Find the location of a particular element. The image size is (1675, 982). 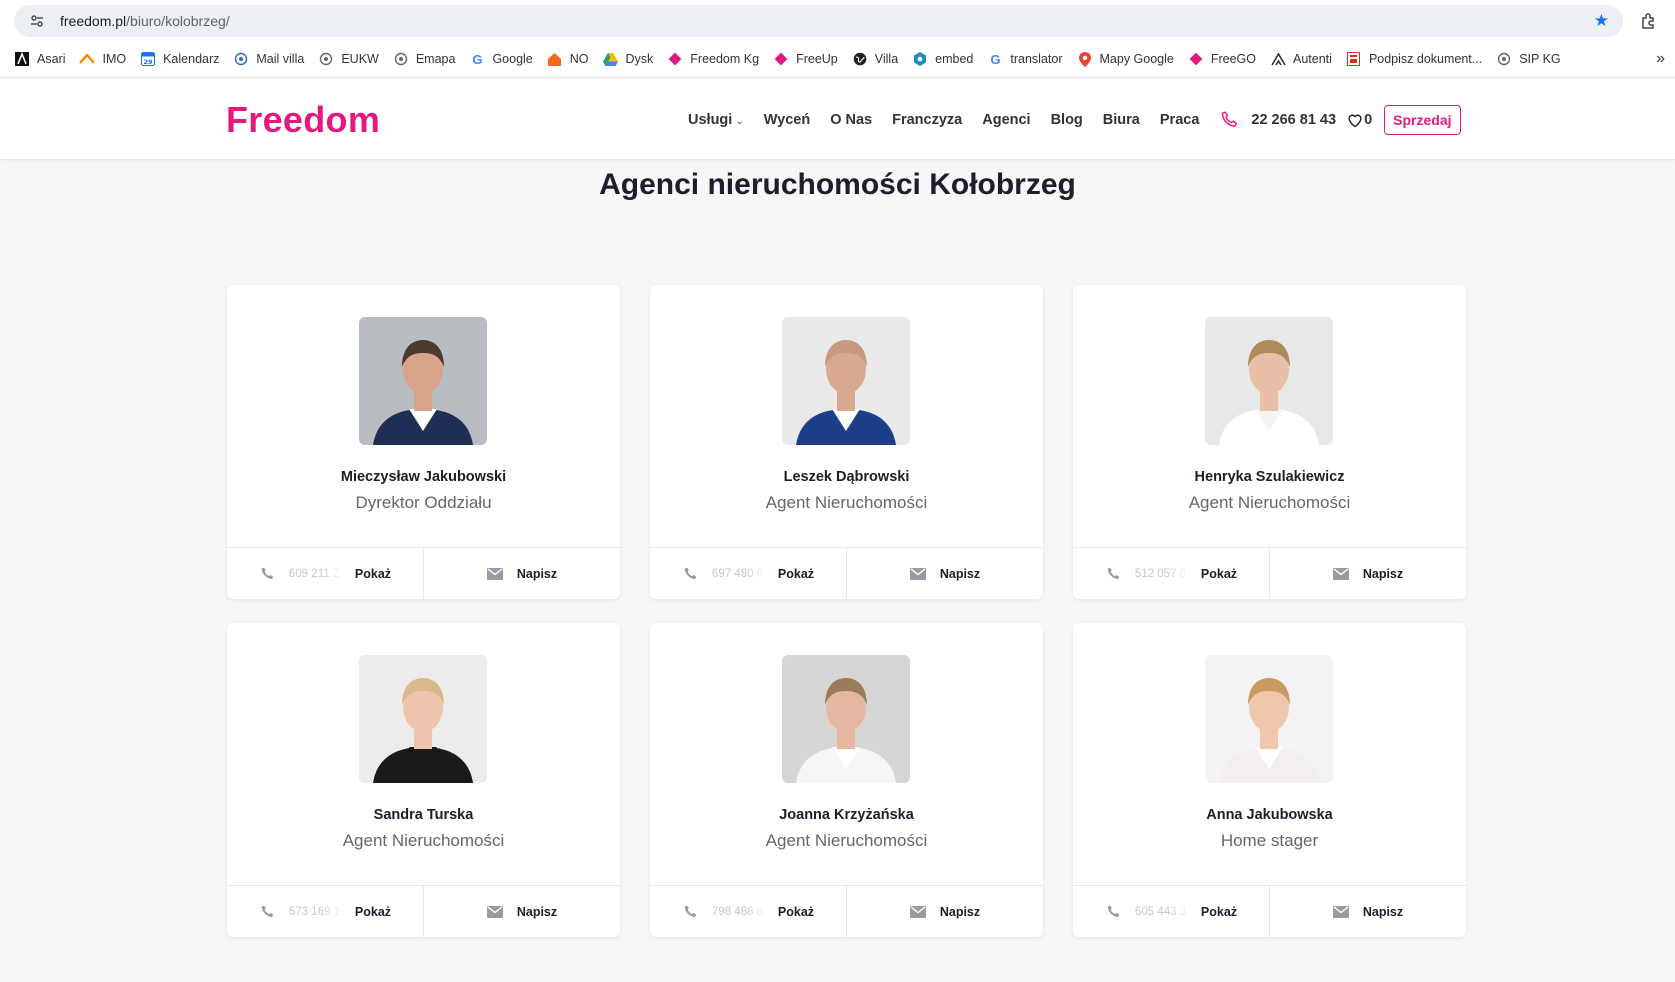

bookmark-star-icon: ★ is located at coordinates (1601, 21).